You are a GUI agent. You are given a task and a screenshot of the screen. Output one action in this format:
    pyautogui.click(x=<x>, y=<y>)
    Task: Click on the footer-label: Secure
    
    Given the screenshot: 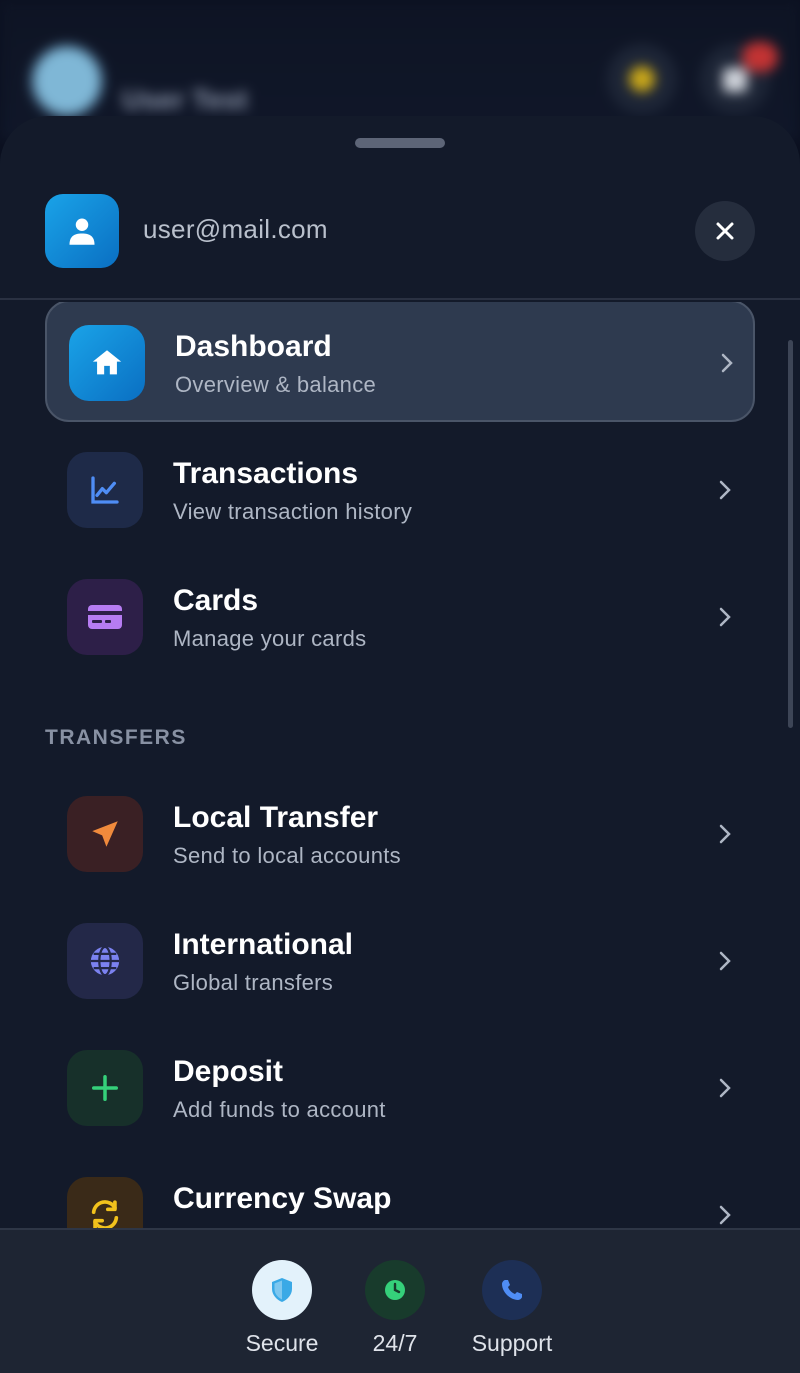 What is the action you would take?
    pyautogui.click(x=282, y=1343)
    